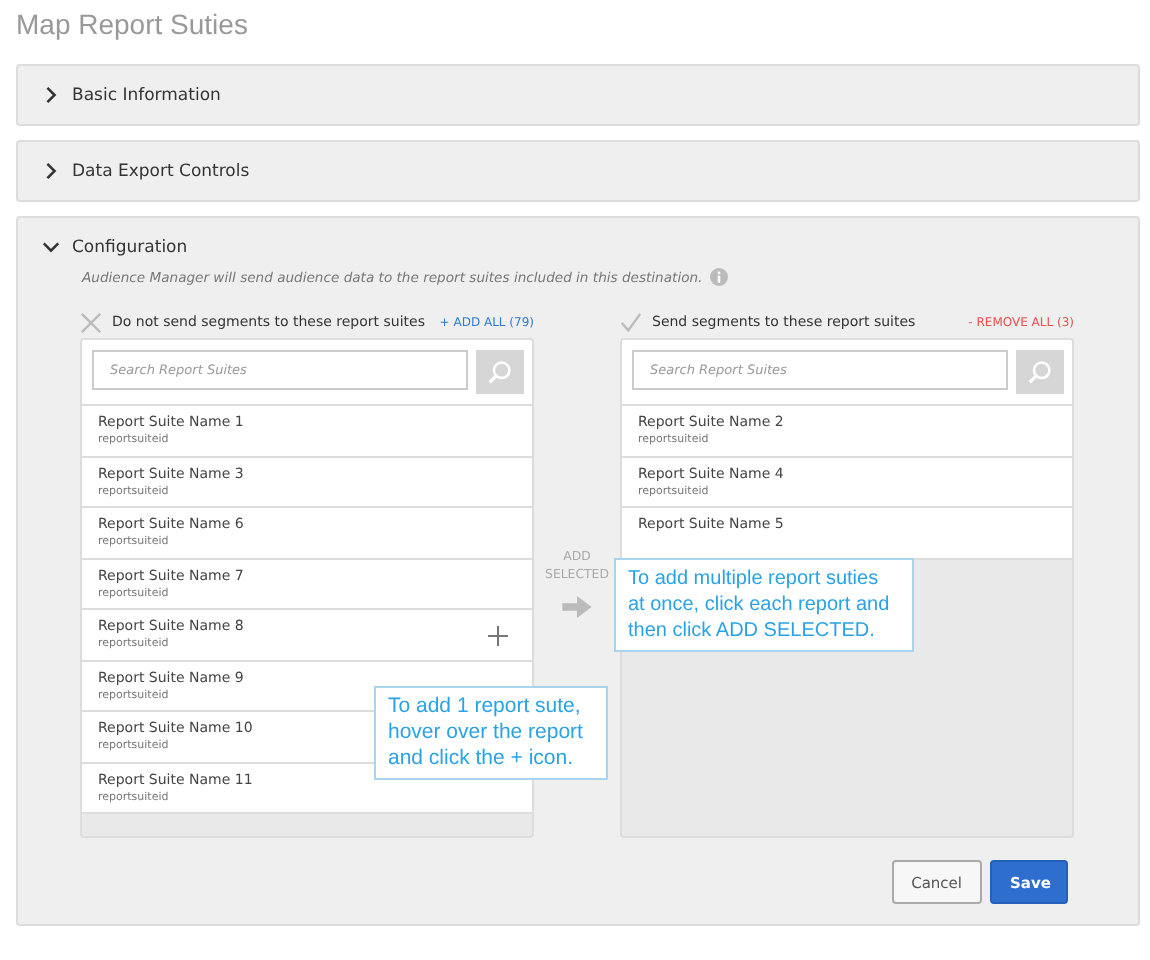 This screenshot has height=960, width=1150. I want to click on page-title: Map Report Suties, so click(133, 26).